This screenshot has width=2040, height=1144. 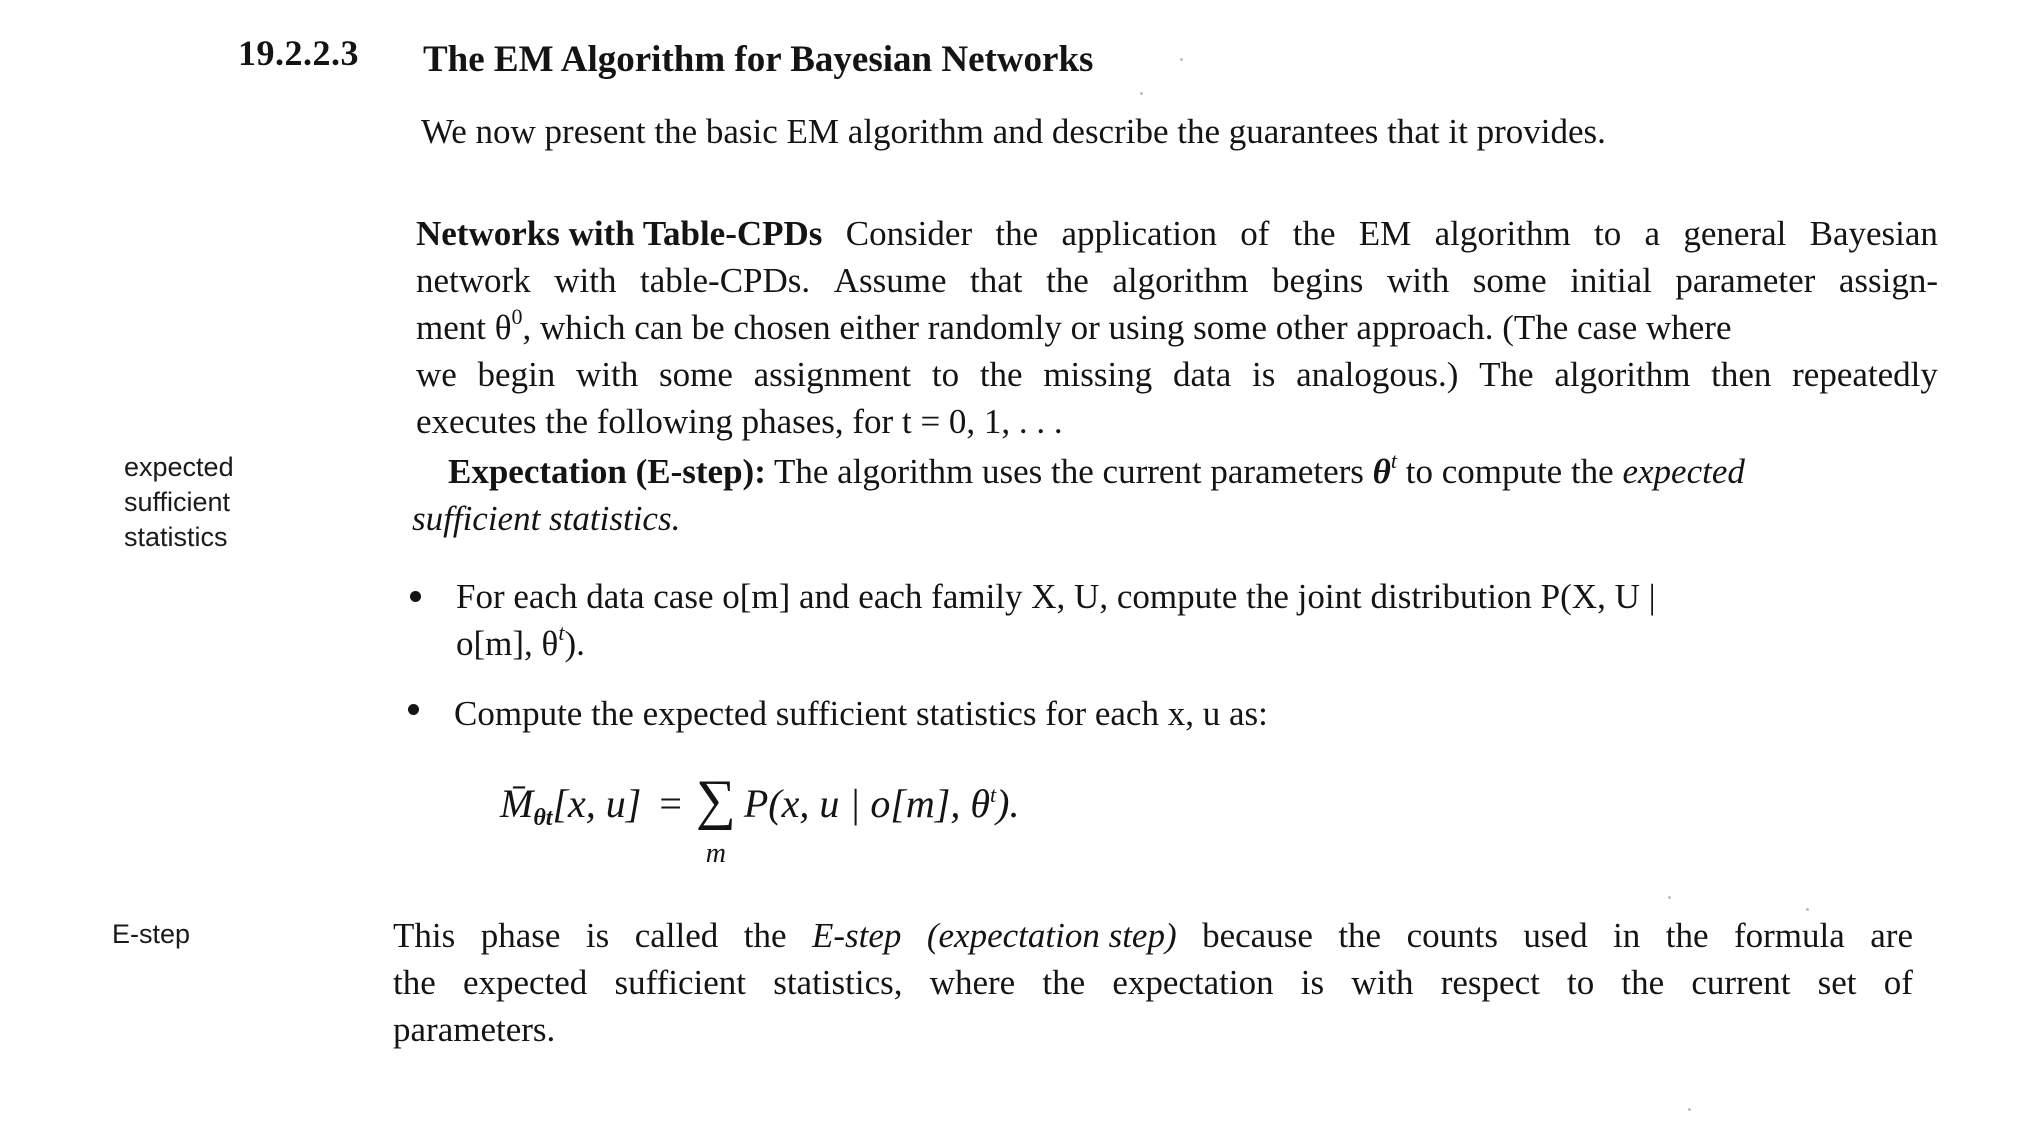 What do you see at coordinates (516, 374) in the screenshot?
I see `word: begin` at bounding box center [516, 374].